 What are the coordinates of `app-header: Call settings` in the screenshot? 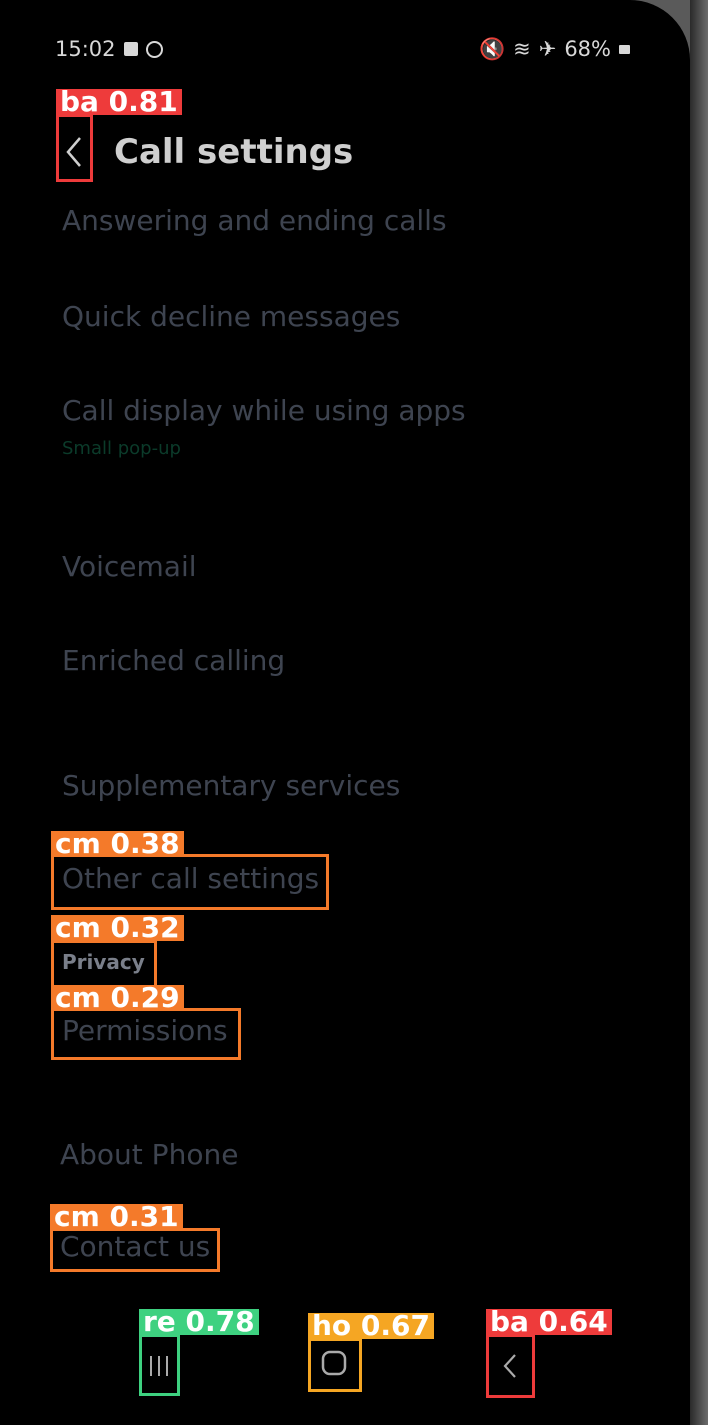 It's located at (204, 152).